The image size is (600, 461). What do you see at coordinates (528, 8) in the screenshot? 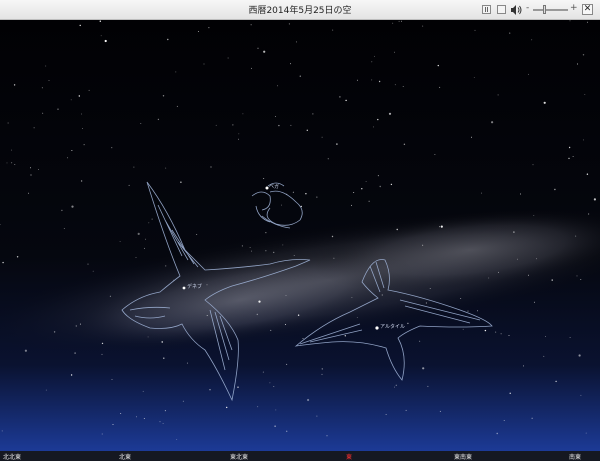
I see `volume-minus-label: -` at bounding box center [528, 8].